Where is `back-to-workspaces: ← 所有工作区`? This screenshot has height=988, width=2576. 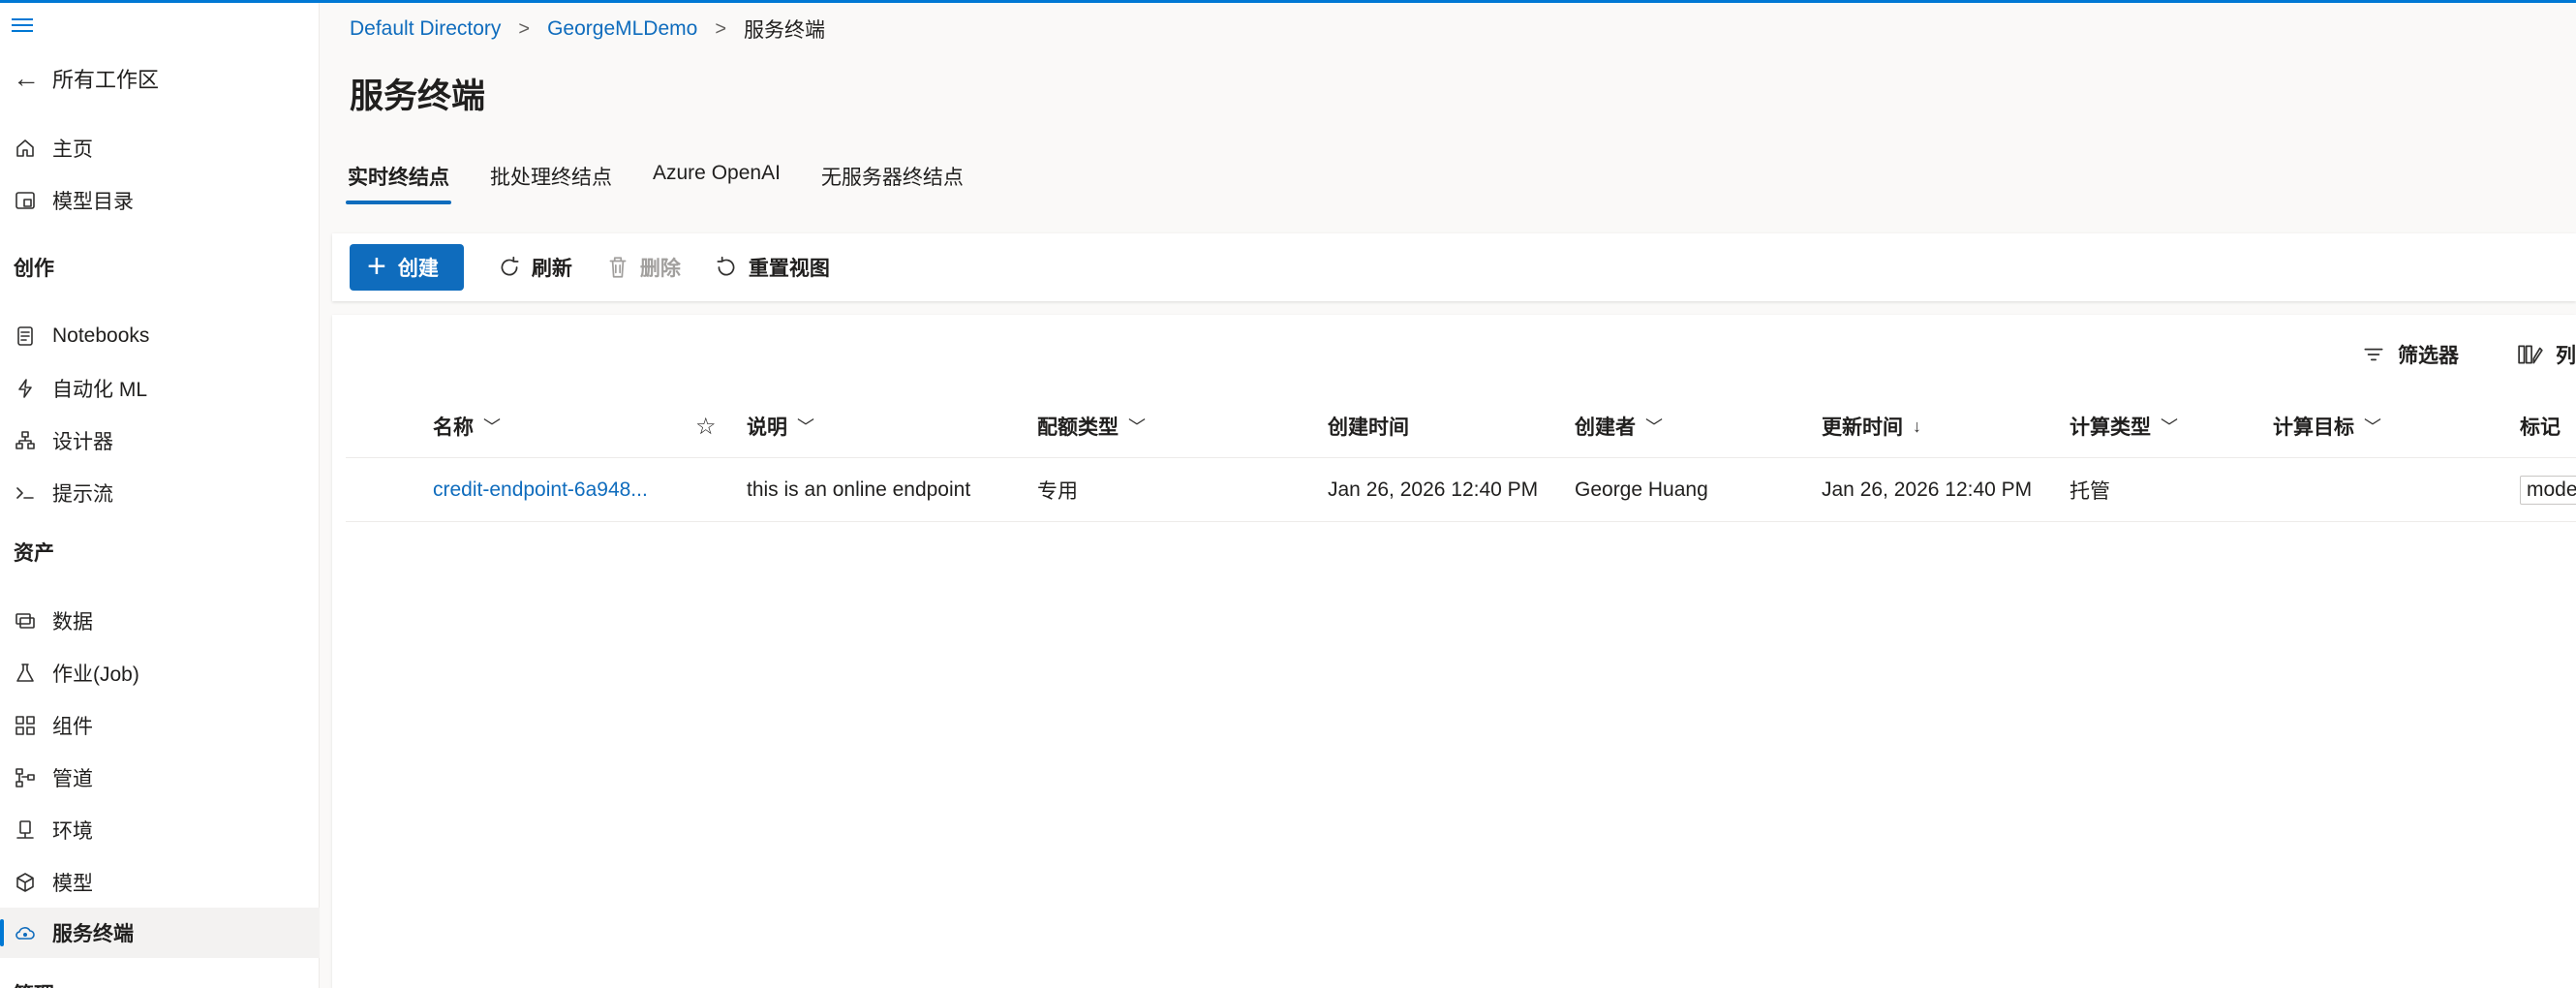
back-to-workspaces: ← 所有工作区 is located at coordinates (85, 78).